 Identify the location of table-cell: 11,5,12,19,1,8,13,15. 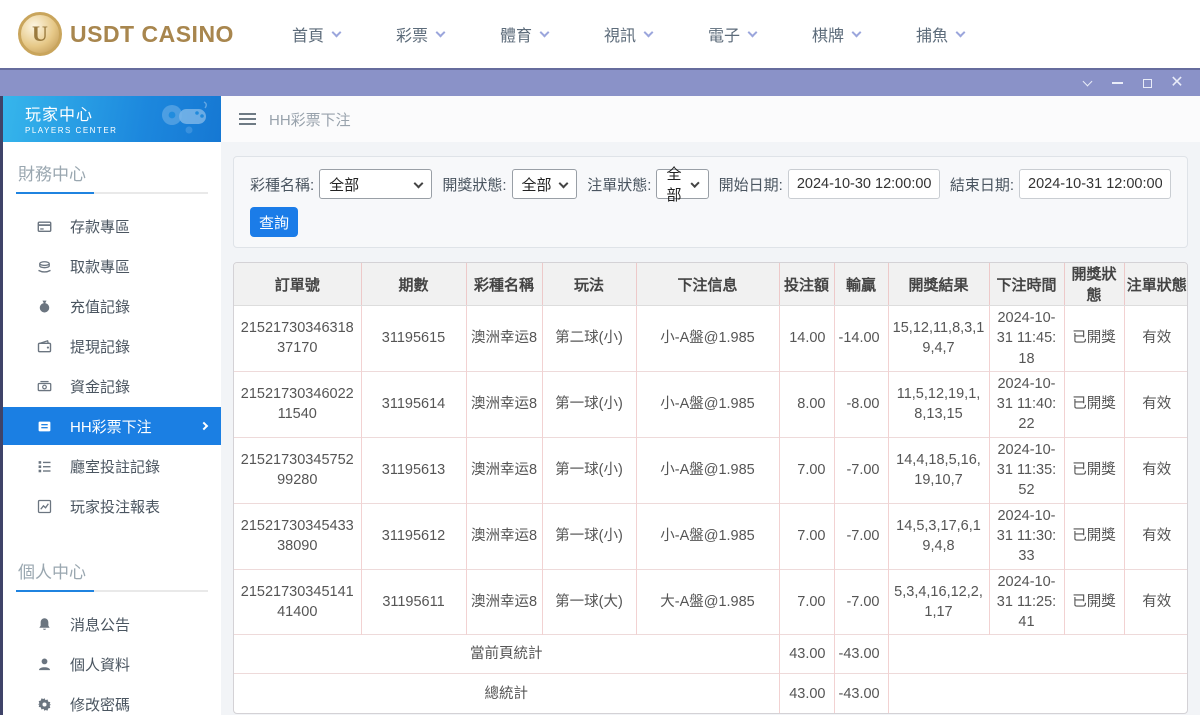
(938, 404).